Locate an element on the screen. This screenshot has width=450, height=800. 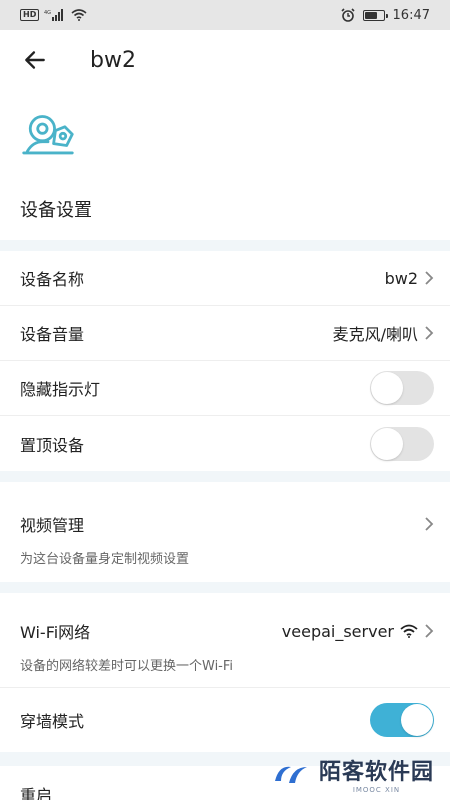
pin-device-toggle is located at coordinates (402, 443).